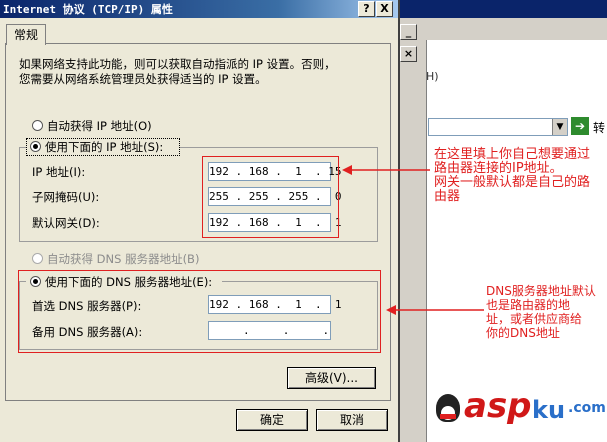 This screenshot has height=442, width=607. I want to click on ip-note-line2: 路由器连接的IP地址。, so click(498, 168).